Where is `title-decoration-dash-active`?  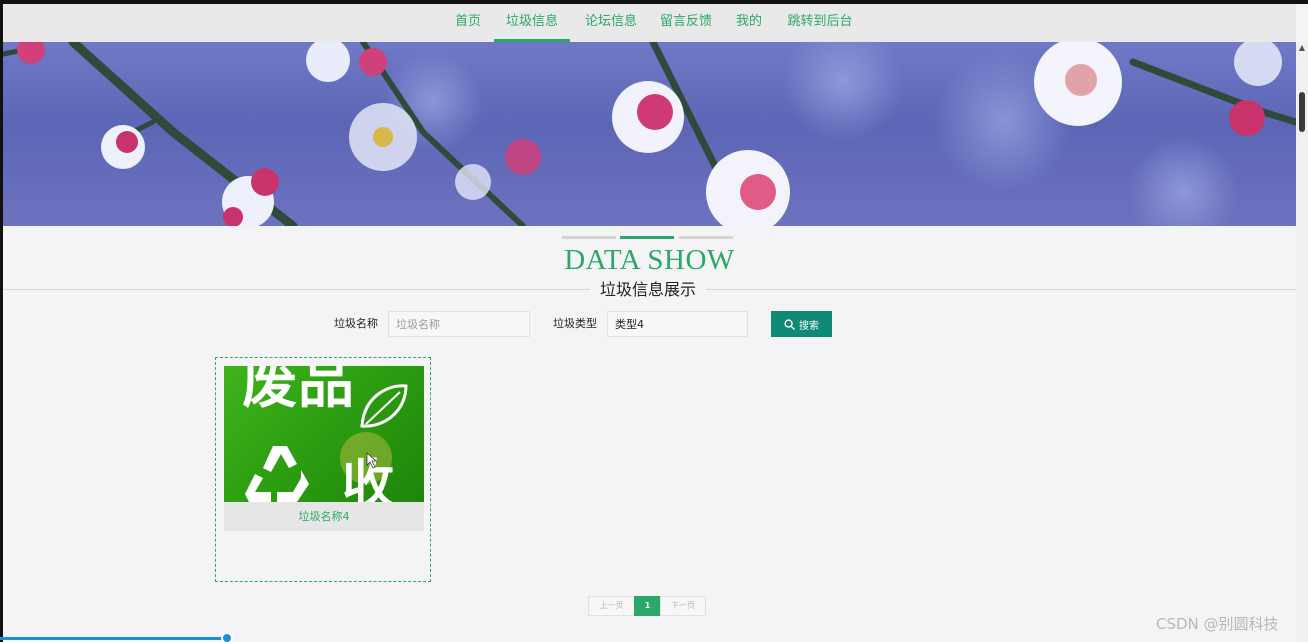
title-decoration-dash-active is located at coordinates (647, 237).